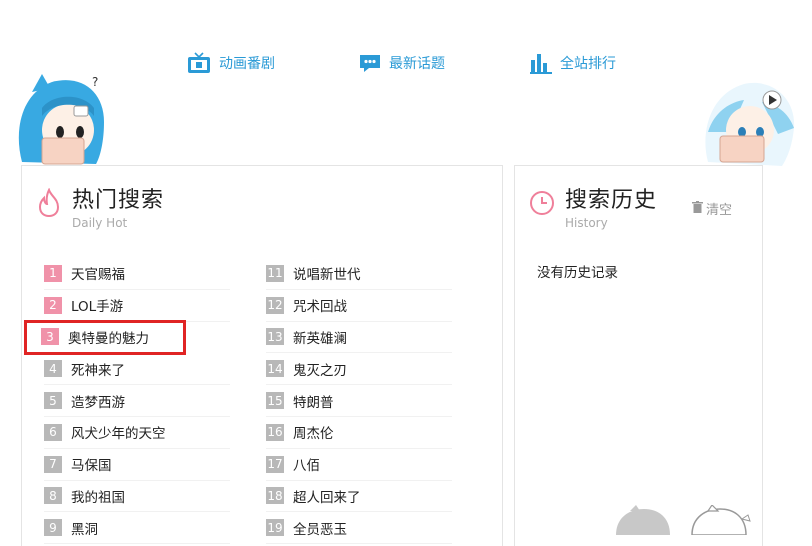 This screenshot has height=546, width=812. What do you see at coordinates (53, 432) in the screenshot?
I see `rank-badge: 6` at bounding box center [53, 432].